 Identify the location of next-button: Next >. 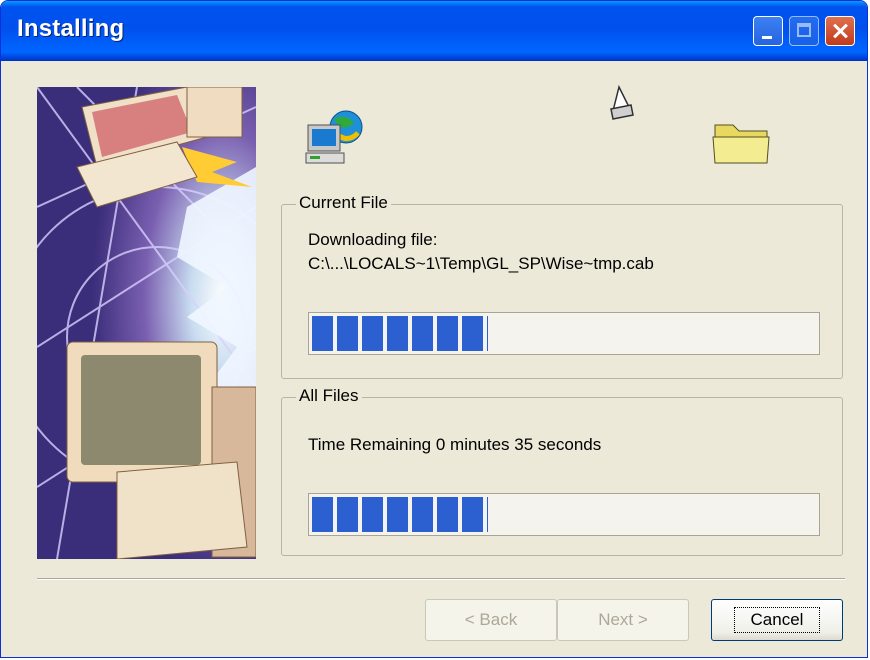
(623, 620).